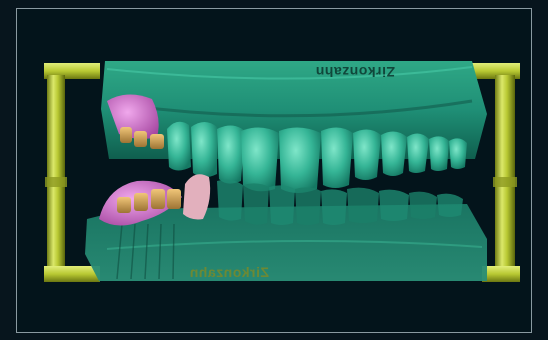 Image resolution: width=548 pixels, height=340 pixels. I want to click on lower-model-label: Zirkonzahn, so click(229, 272).